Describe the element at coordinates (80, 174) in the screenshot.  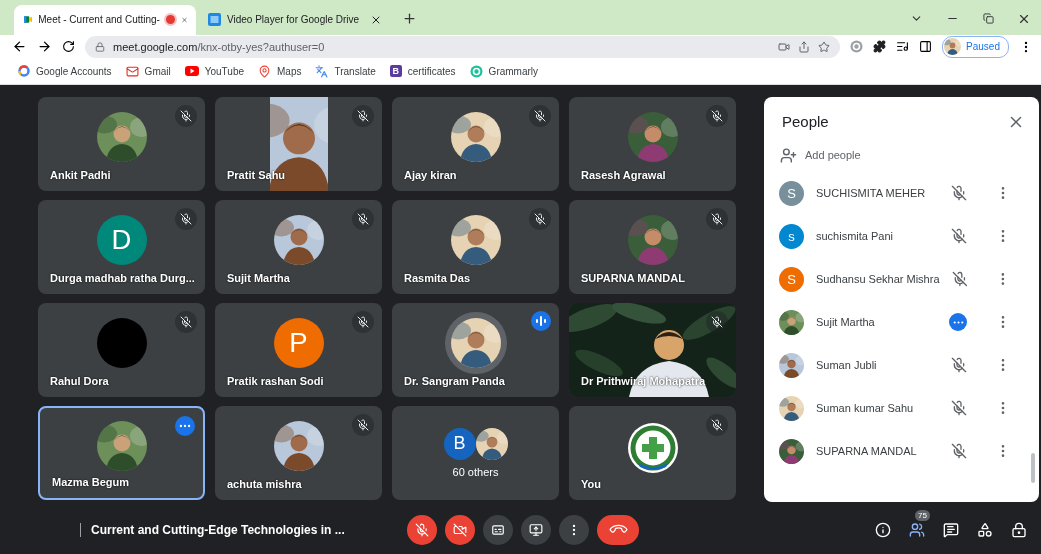
I see `participant-name: Ankit Padhi` at that location.